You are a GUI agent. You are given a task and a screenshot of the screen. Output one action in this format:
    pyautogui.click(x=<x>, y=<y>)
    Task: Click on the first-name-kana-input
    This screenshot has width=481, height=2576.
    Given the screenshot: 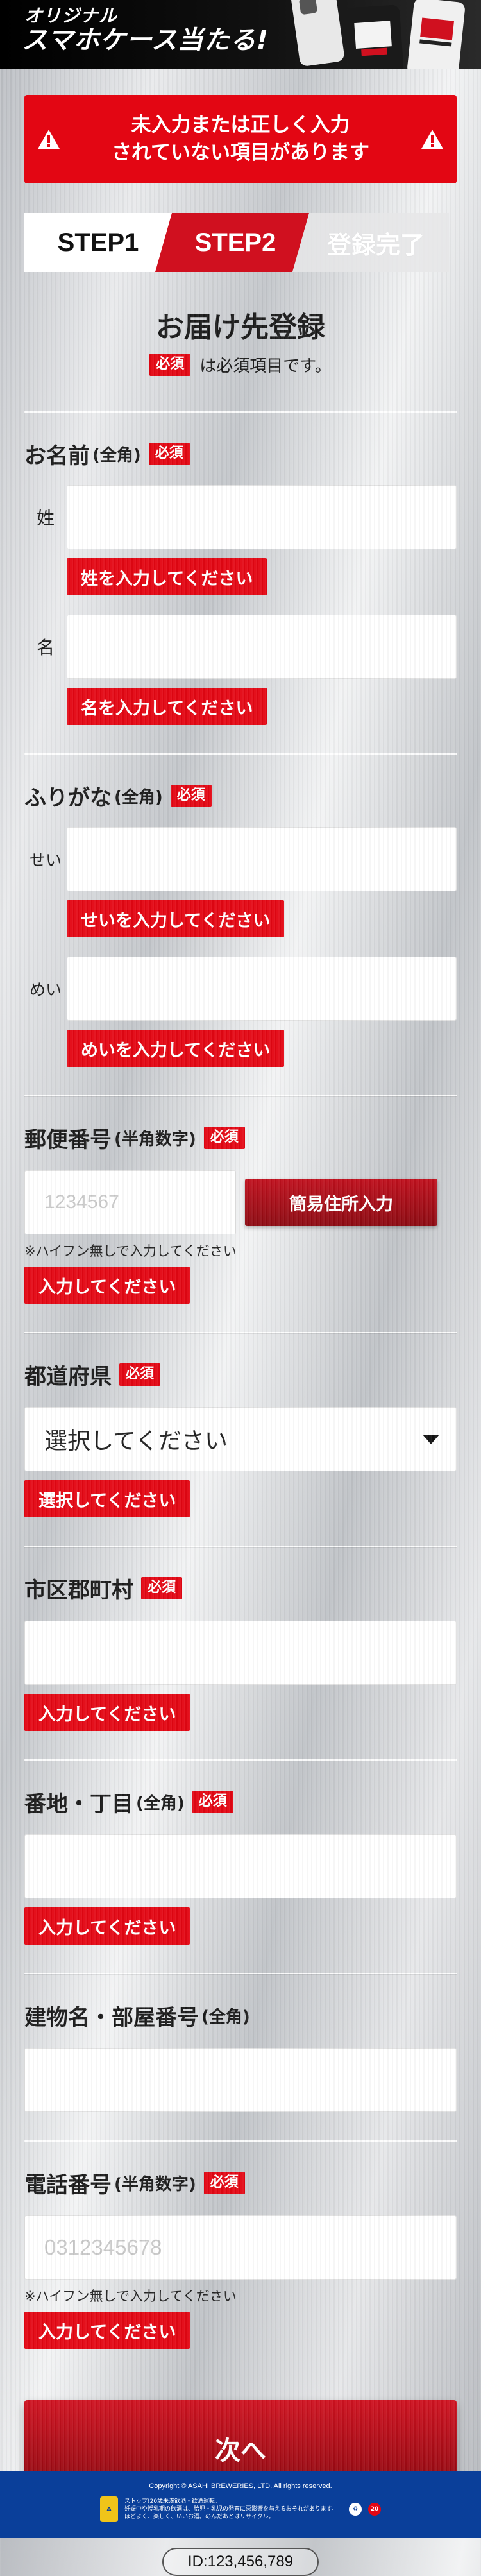 What is the action you would take?
    pyautogui.click(x=262, y=989)
    